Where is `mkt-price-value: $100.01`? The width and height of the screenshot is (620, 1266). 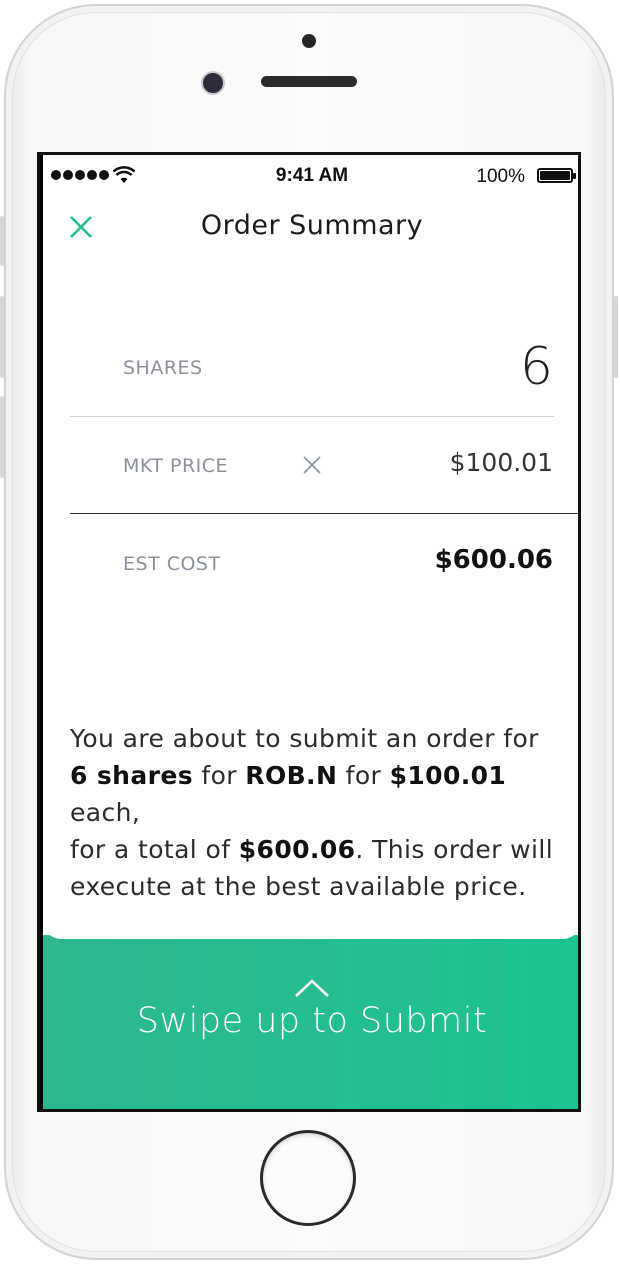
mkt-price-value: $100.01 is located at coordinates (501, 462).